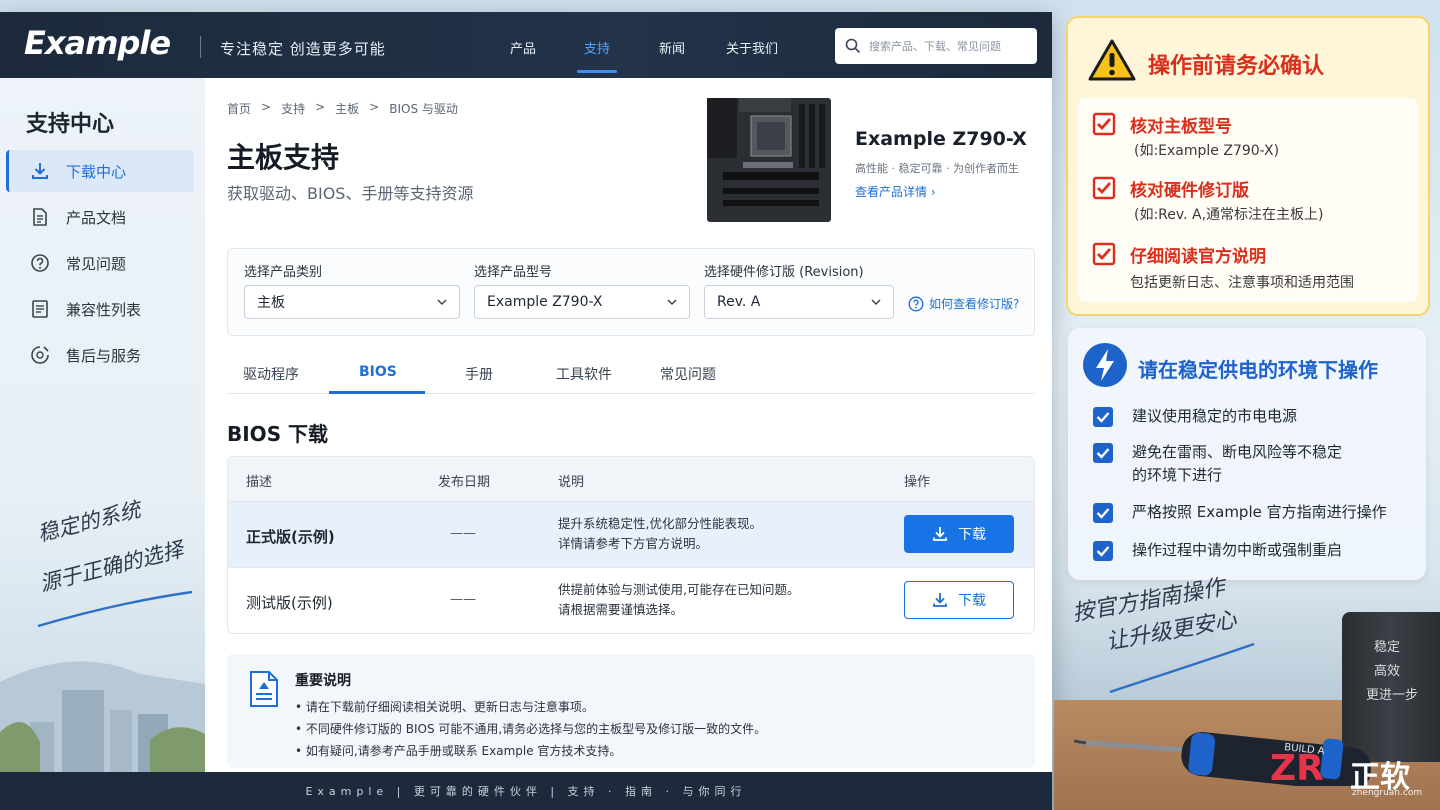 The image size is (1440, 810). Describe the element at coordinates (1259, 512) in the screenshot. I see `power-item: 严格按照 Example 官方指南进行操作` at that location.